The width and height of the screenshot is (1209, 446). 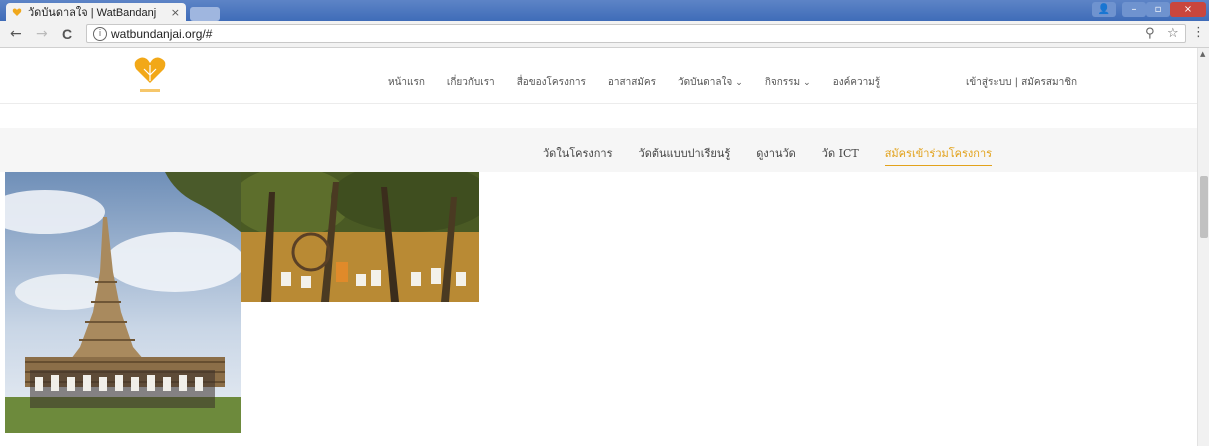 What do you see at coordinates (360, 237) in the screenshot?
I see `forest-meditation-photo` at bounding box center [360, 237].